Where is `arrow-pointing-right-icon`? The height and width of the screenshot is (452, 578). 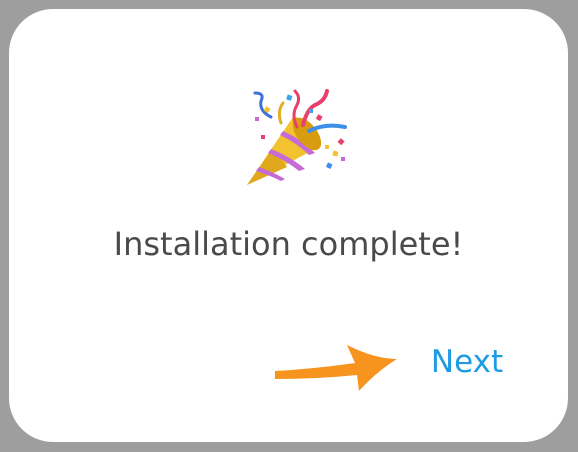
arrow-pointing-right-icon is located at coordinates (336, 368).